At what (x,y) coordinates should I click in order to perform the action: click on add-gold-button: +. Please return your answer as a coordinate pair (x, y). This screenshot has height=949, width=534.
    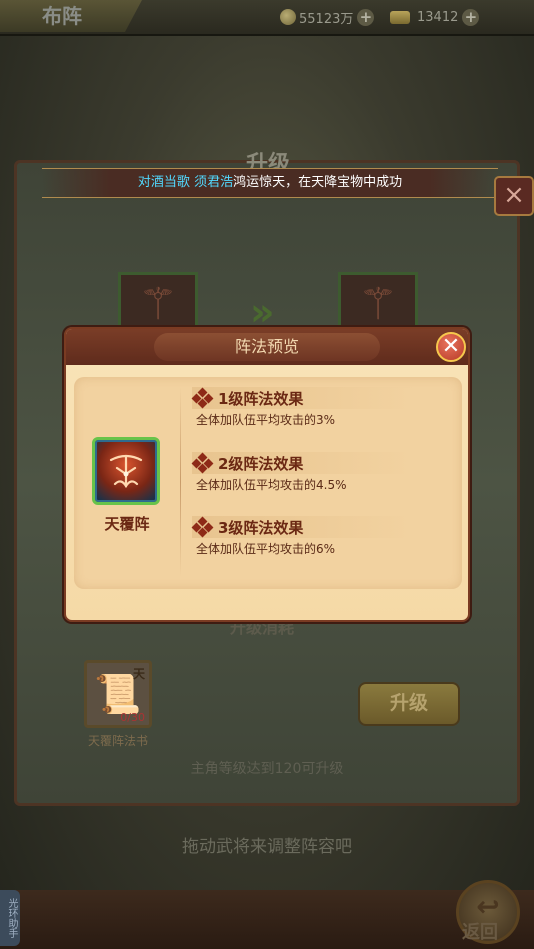
    Looking at the image, I should click on (366, 17).